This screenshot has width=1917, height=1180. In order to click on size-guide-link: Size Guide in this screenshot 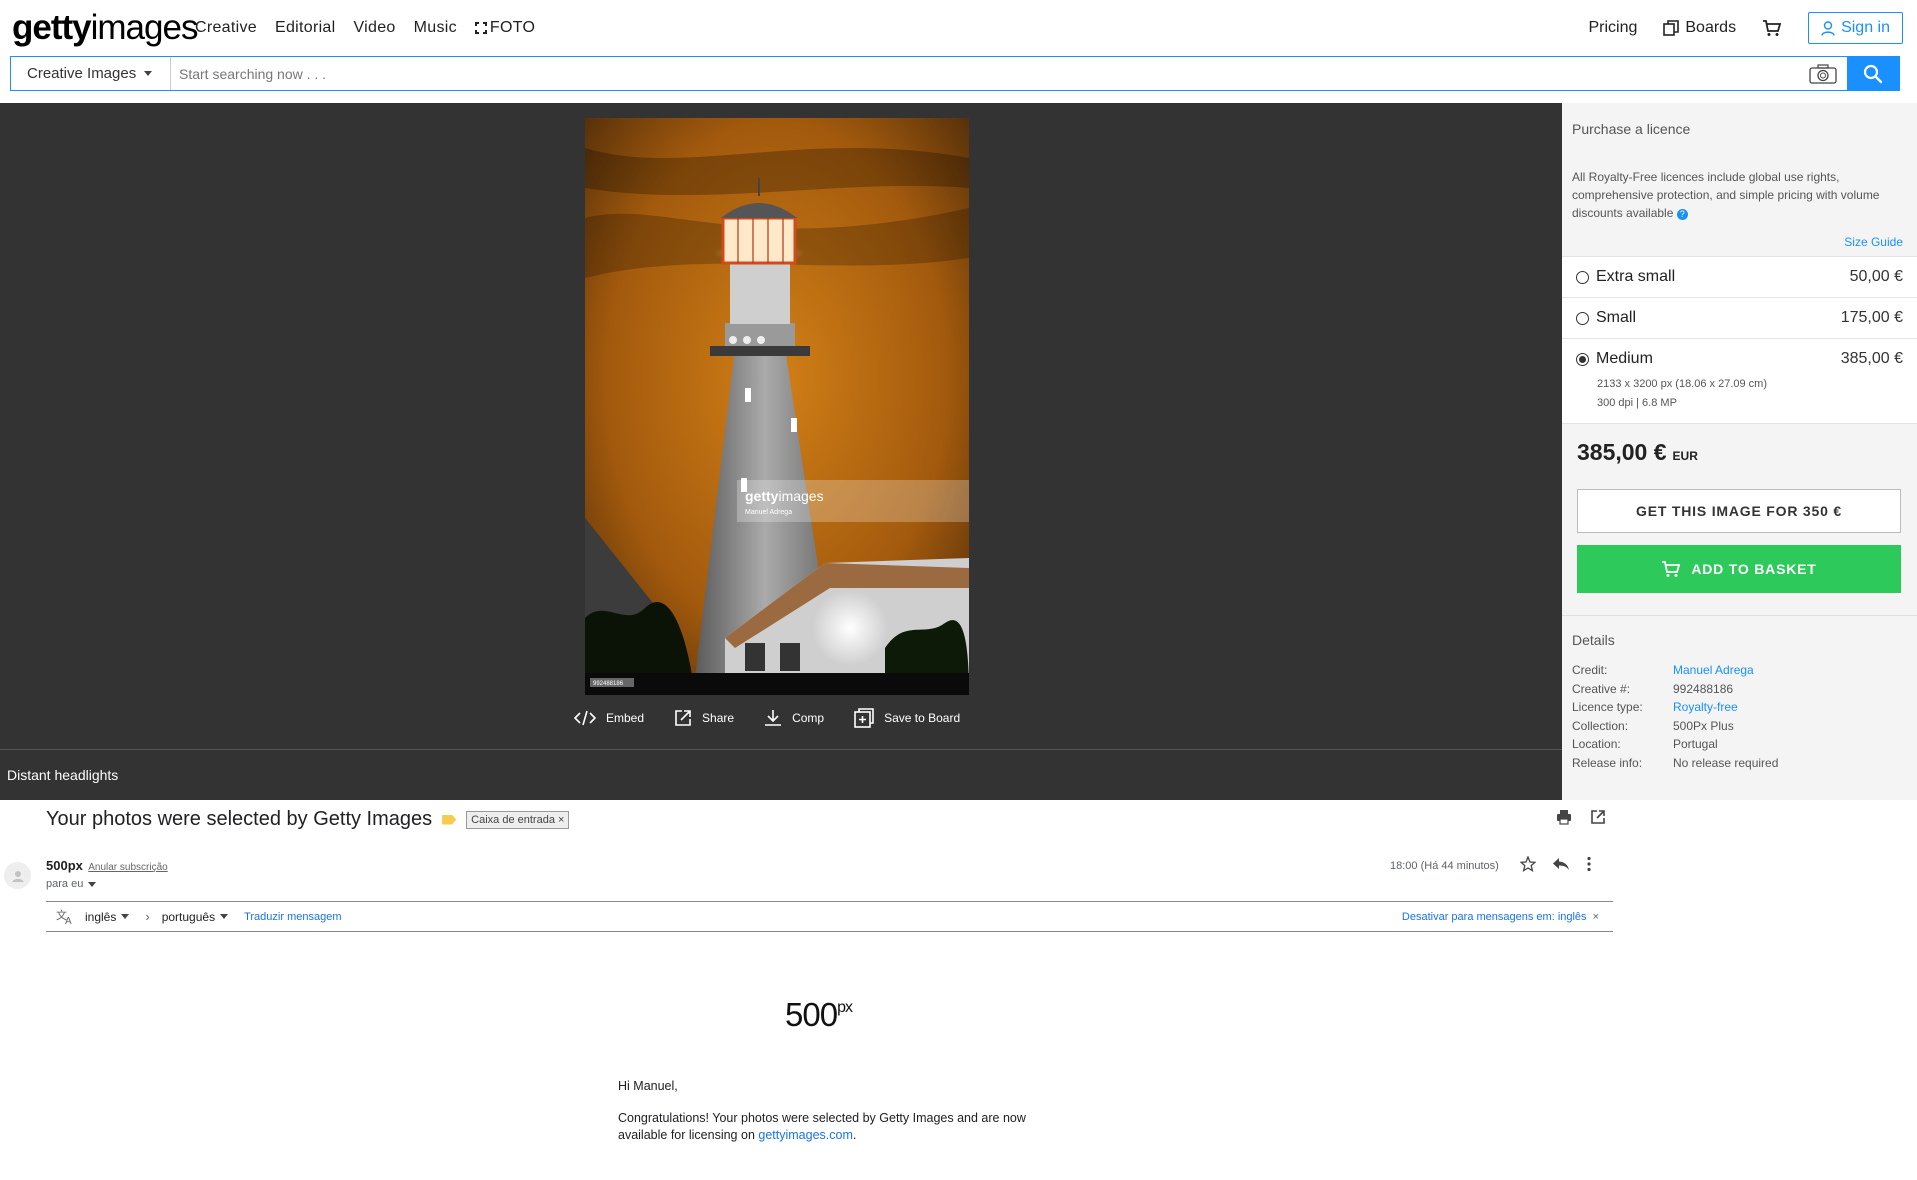, I will do `click(1873, 242)`.